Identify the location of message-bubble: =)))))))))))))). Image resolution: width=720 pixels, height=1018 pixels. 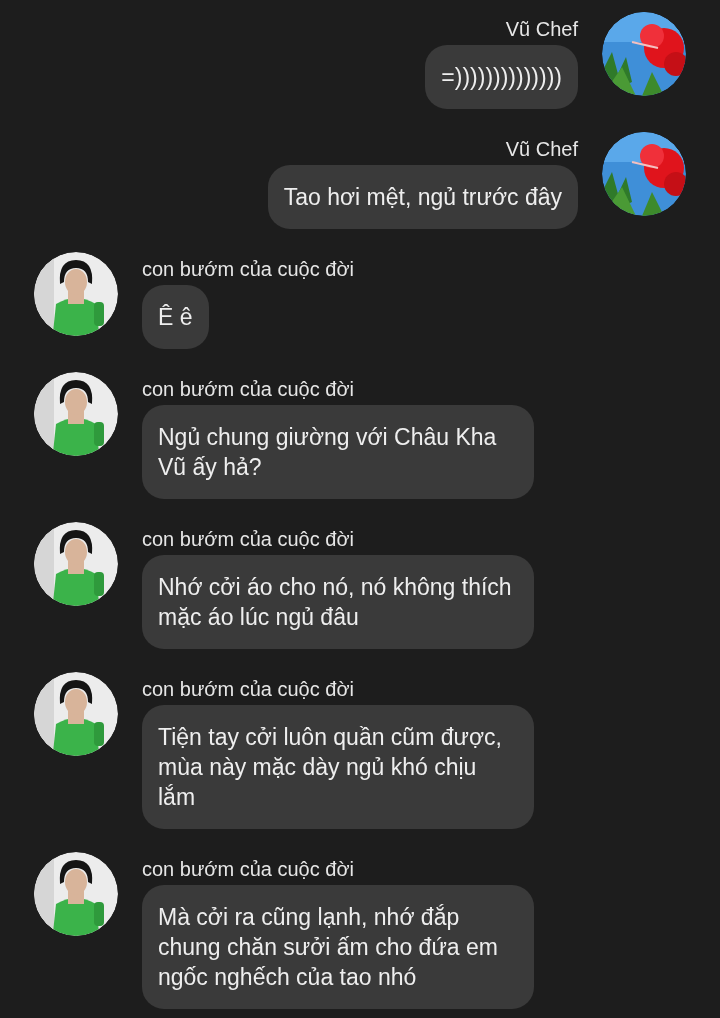
(501, 77).